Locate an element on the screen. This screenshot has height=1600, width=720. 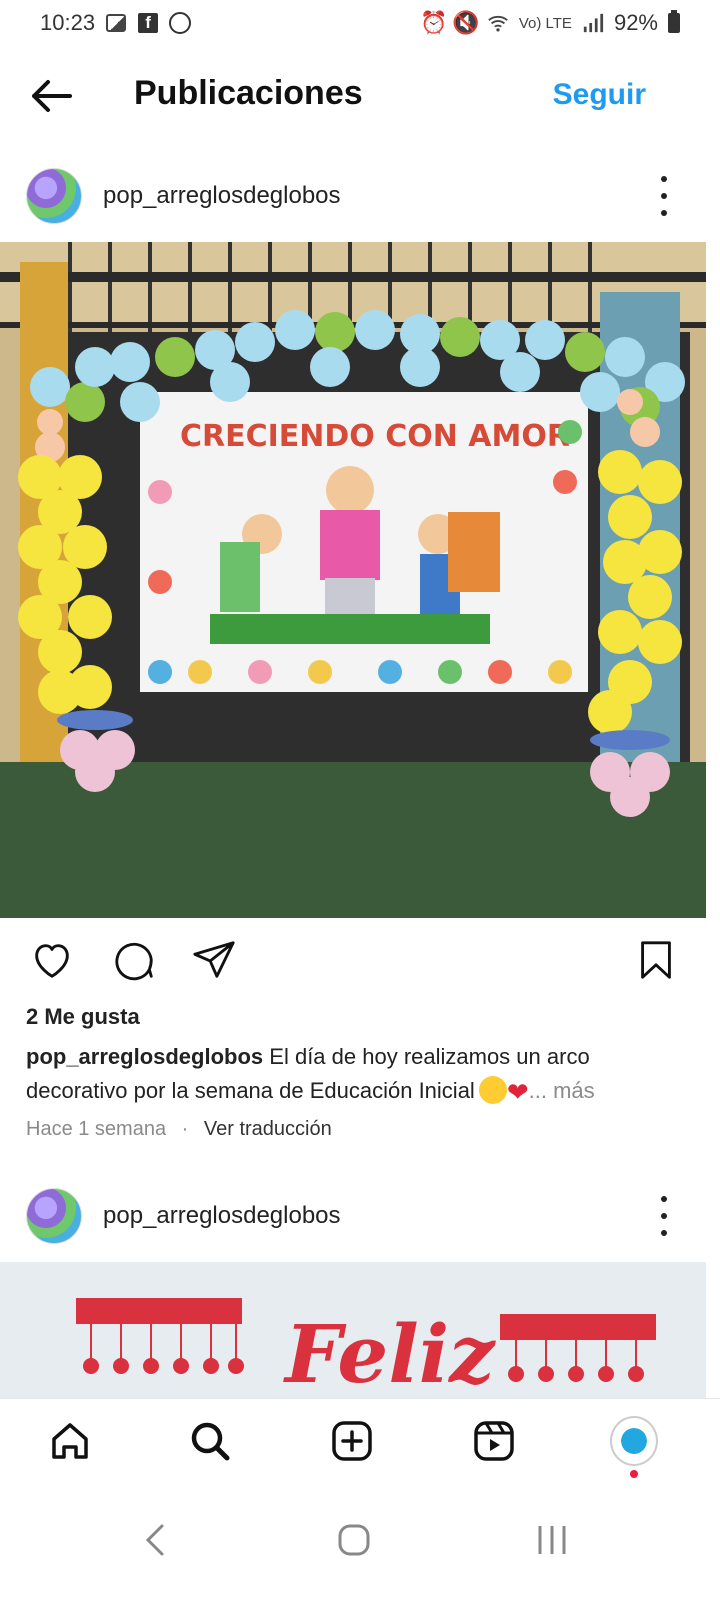
post-image-2: Feliz is located at coordinates (353, 1330).